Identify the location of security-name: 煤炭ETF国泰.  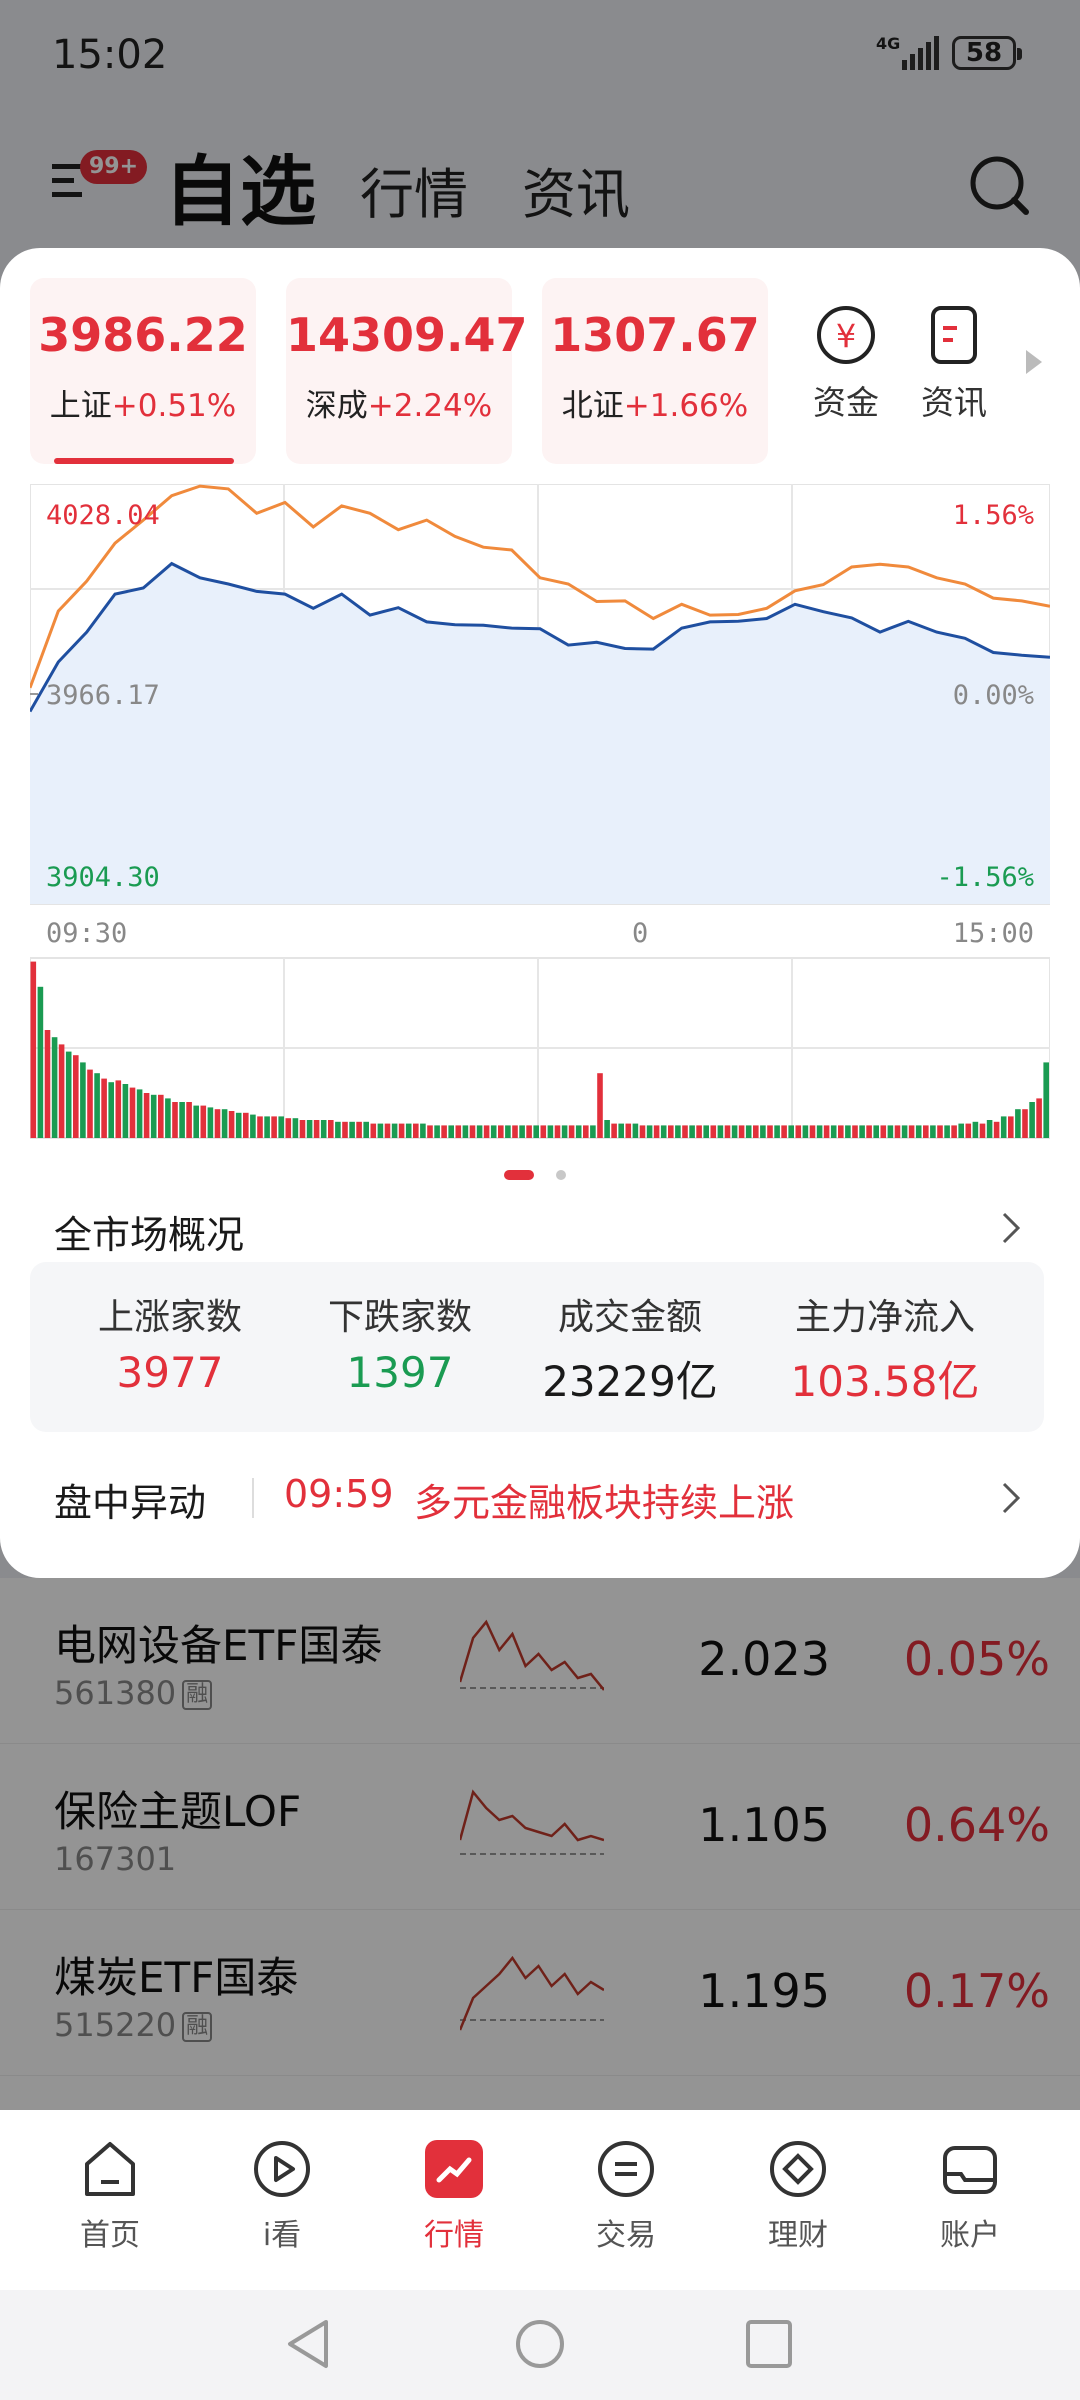
(176, 1977).